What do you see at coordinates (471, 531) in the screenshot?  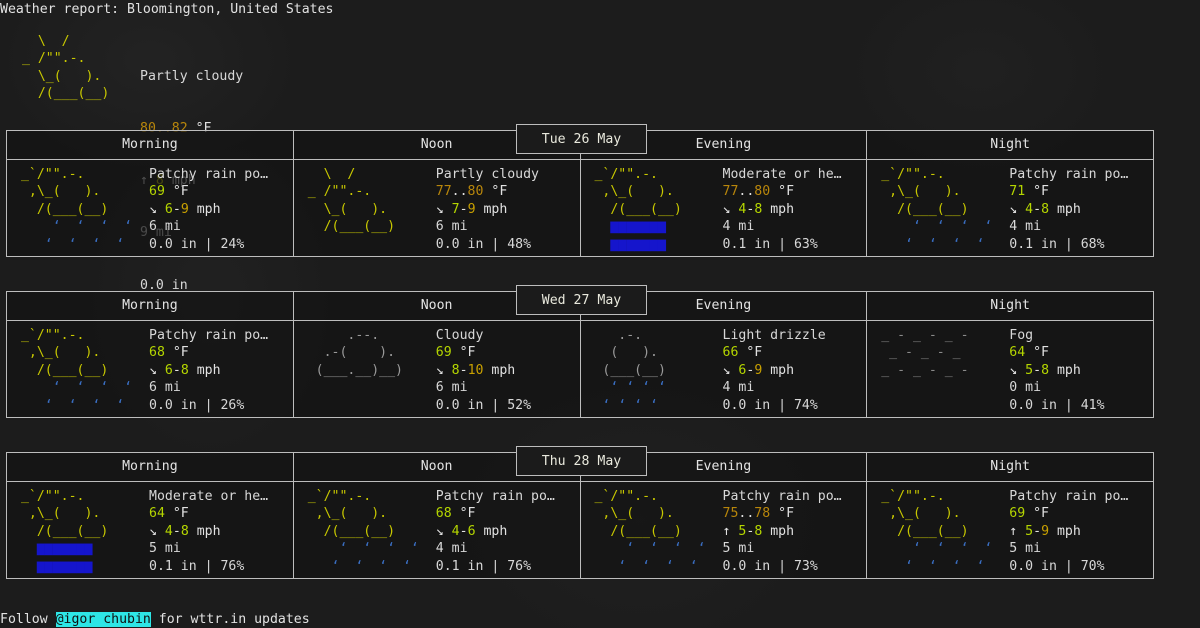 I see `wind-text: ↘ 4-6 mph` at bounding box center [471, 531].